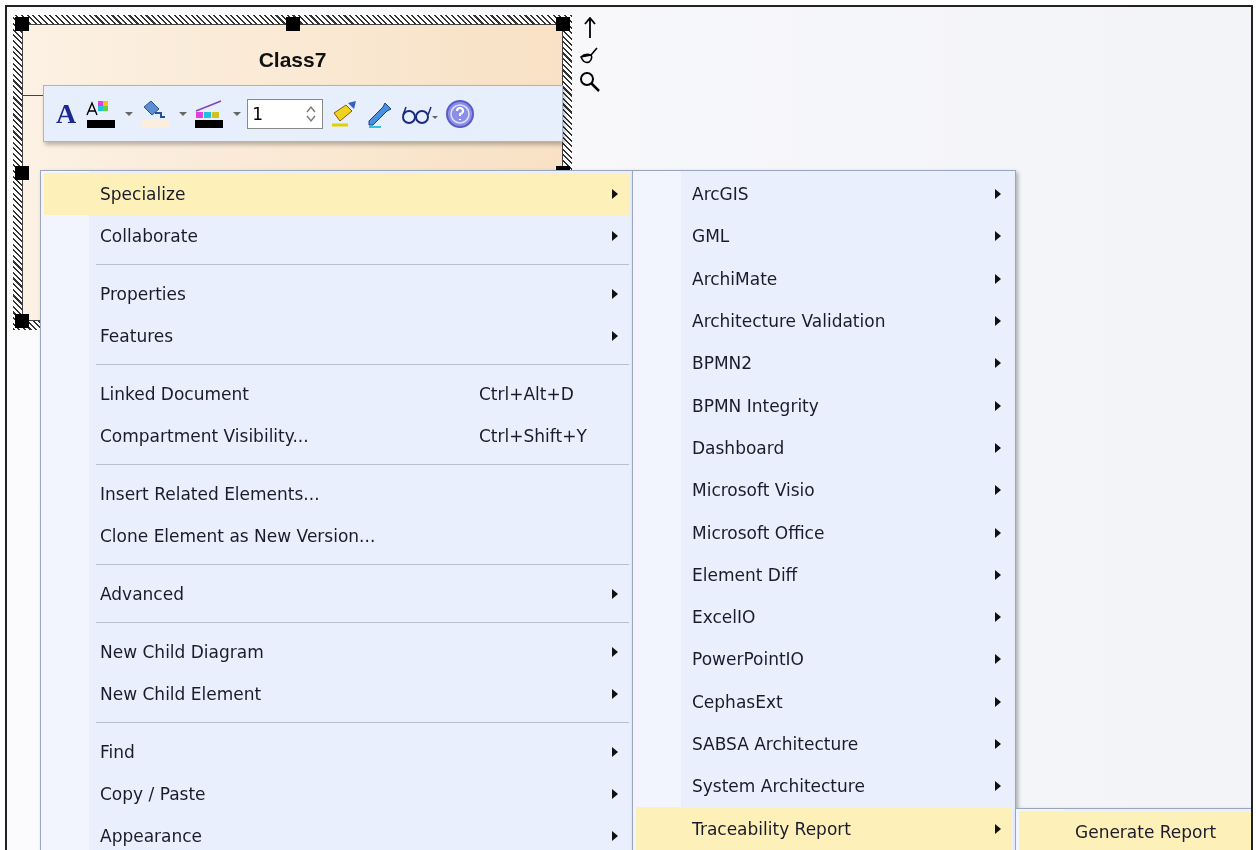 This screenshot has width=1256, height=850. Describe the element at coordinates (336, 594) in the screenshot. I see `menu-item: Advanced` at that location.